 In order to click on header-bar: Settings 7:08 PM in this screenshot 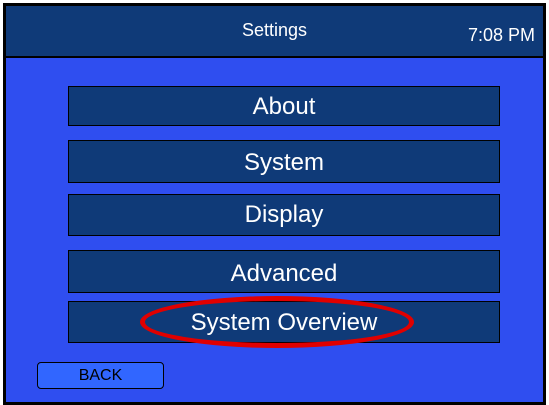, I will do `click(274, 32)`.